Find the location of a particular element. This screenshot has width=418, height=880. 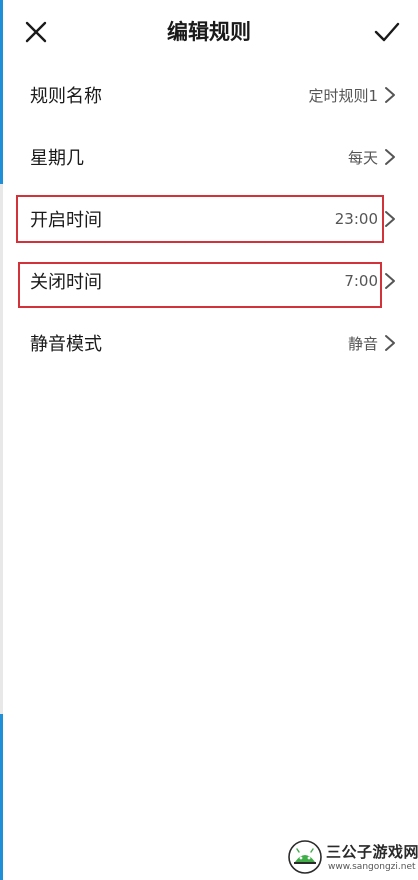

close-icon is located at coordinates (36, 32).